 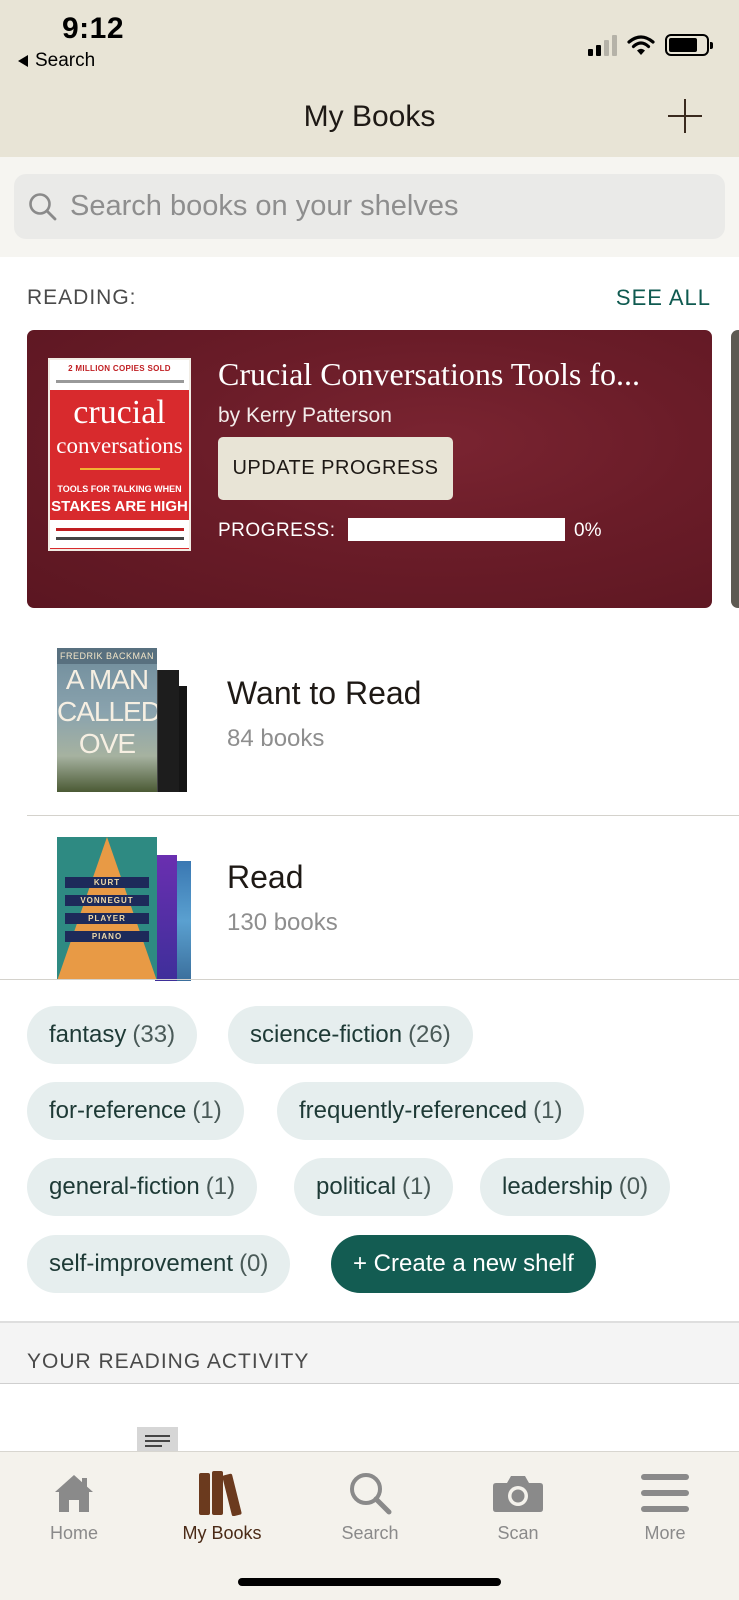 I want to click on add-button, so click(x=685, y=116).